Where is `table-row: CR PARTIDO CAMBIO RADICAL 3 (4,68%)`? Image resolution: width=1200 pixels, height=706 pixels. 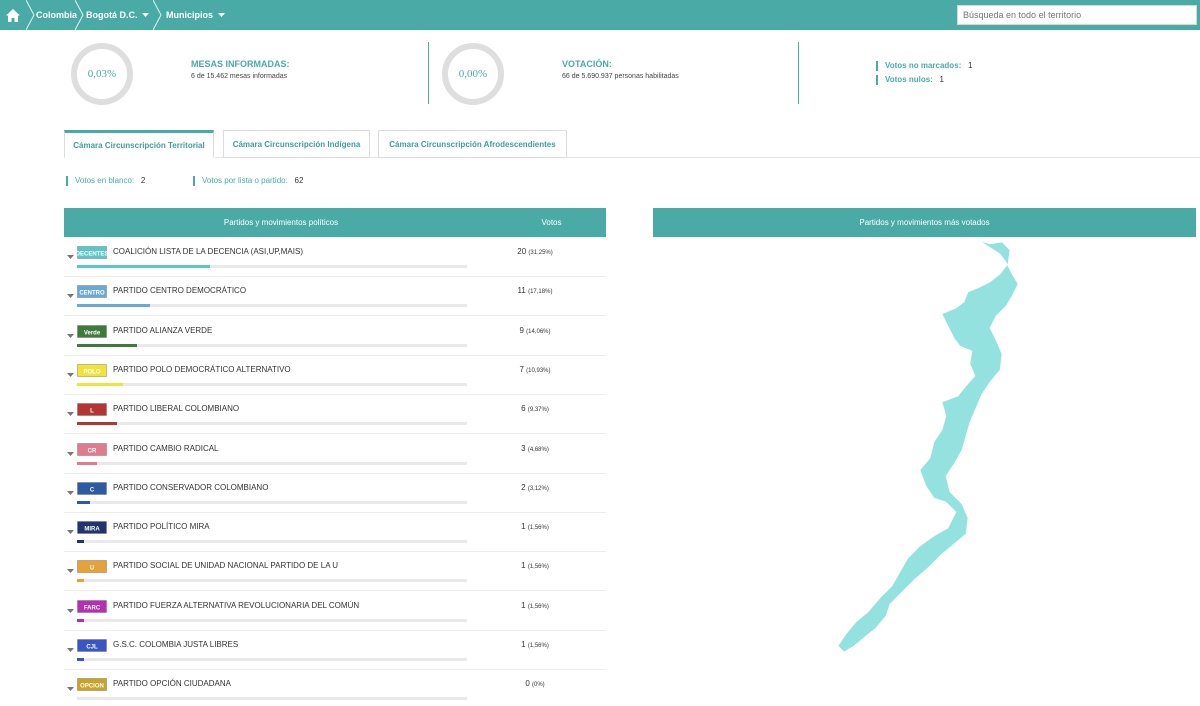 table-row: CR PARTIDO CAMBIO RADICAL 3 (4,68%) is located at coordinates (335, 454).